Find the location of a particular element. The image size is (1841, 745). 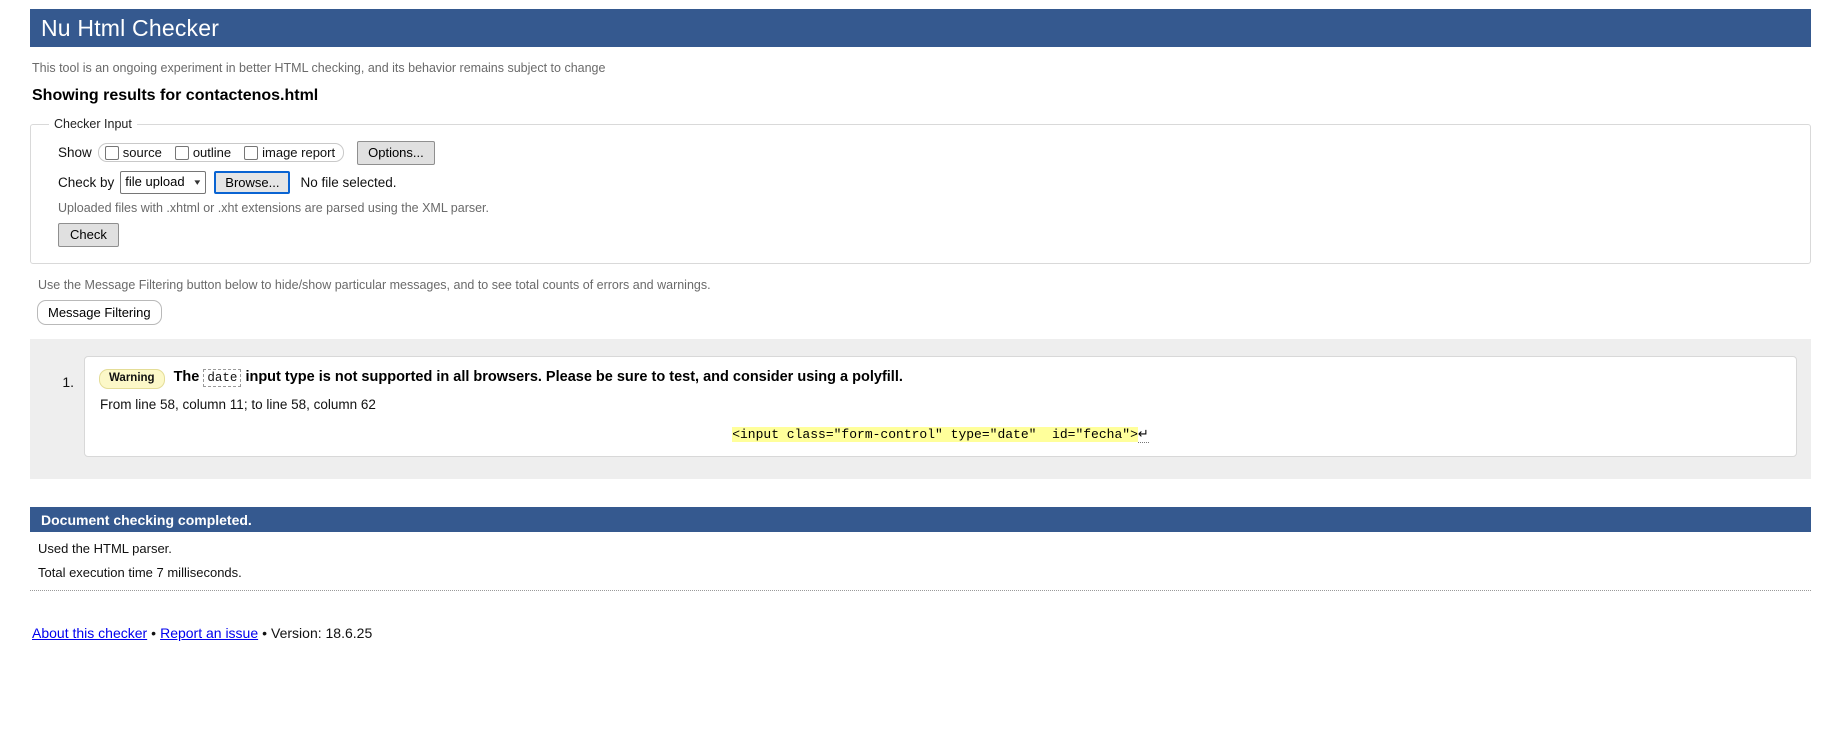

footer-divider is located at coordinates (920, 590).